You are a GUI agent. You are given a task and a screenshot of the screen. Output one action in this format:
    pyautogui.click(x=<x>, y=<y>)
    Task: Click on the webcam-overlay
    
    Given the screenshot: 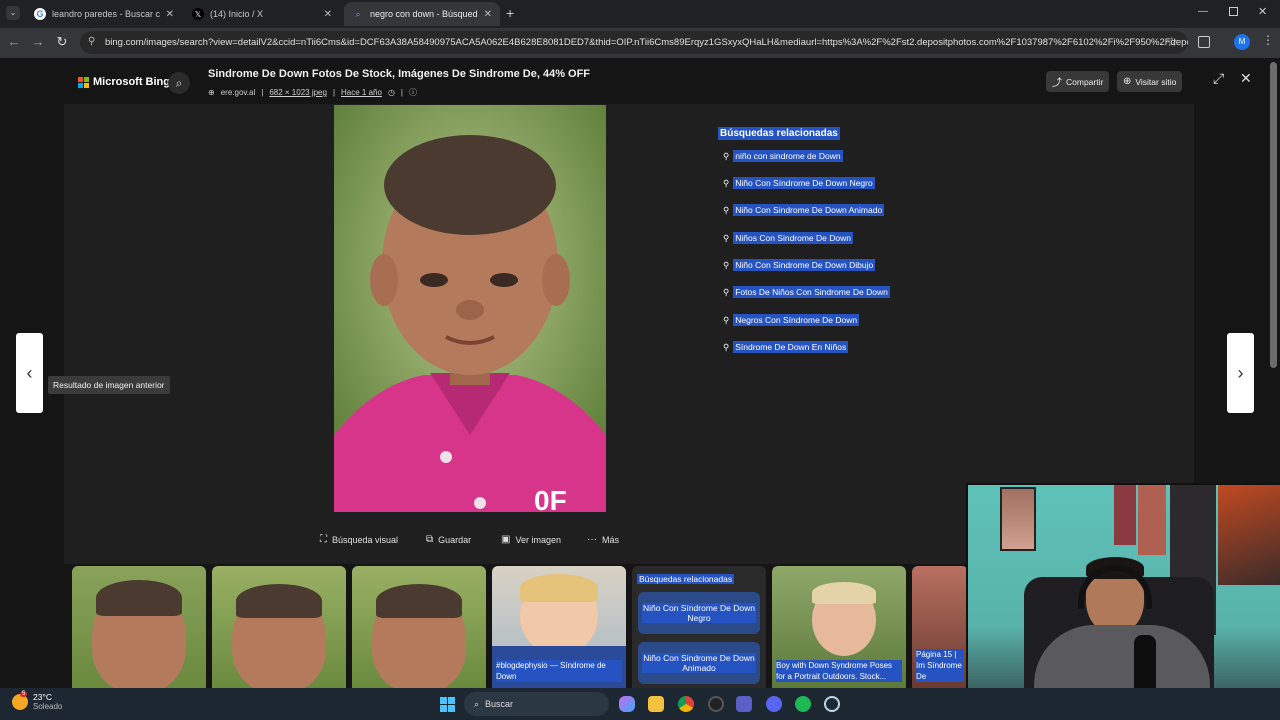 What is the action you would take?
    pyautogui.click(x=1123, y=601)
    